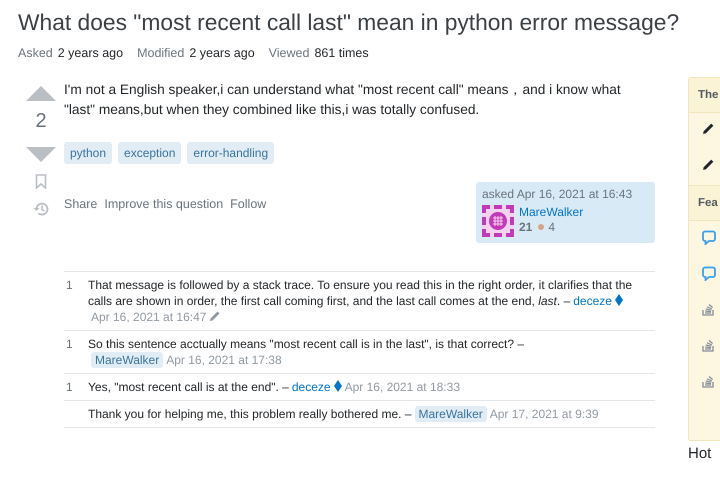 The height and width of the screenshot is (478, 720). I want to click on comment-text: Thank you for helping me, this problem really bothered me. – MareWalker Apr 17, 2021 at 9:39, so click(344, 414).